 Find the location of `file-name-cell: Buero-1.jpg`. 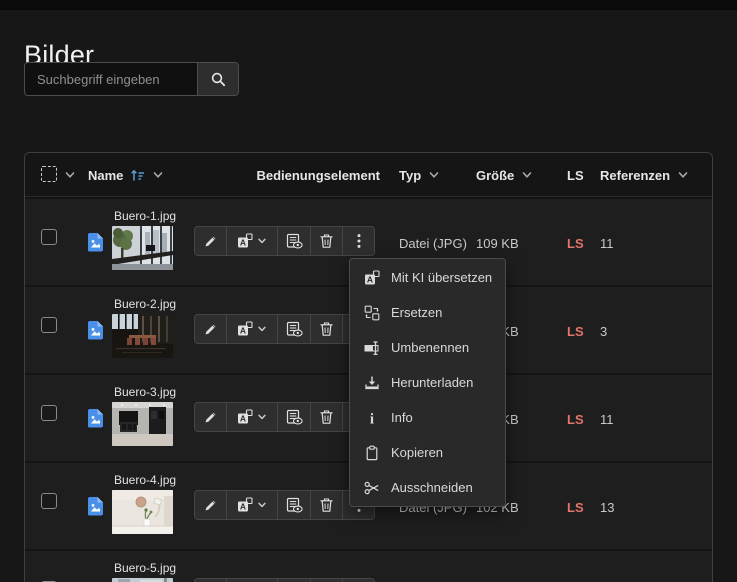

file-name-cell: Buero-1.jpg is located at coordinates (152, 239).